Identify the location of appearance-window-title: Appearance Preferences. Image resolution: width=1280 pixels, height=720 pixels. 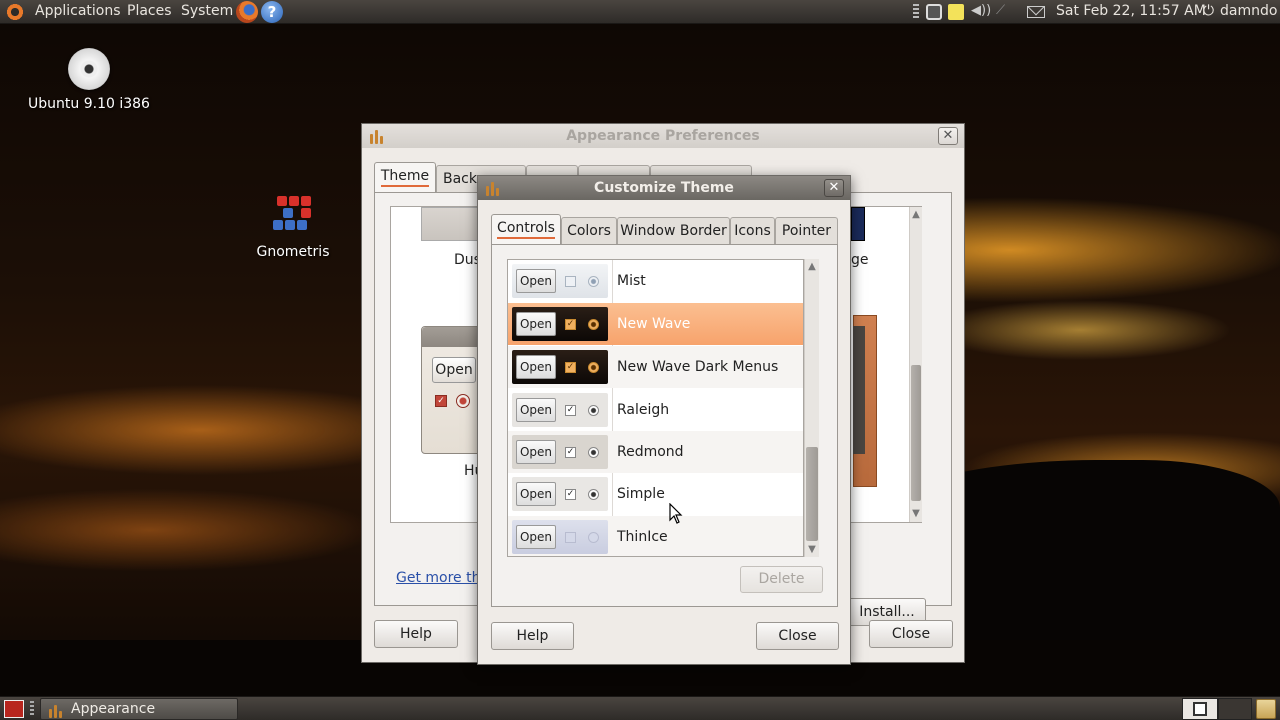
(663, 136).